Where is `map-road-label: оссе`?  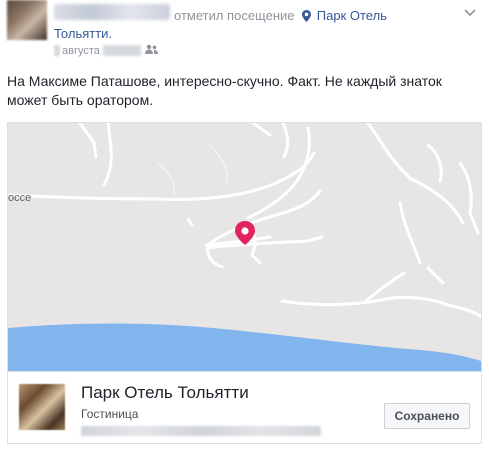 map-road-label: оссе is located at coordinates (20, 198).